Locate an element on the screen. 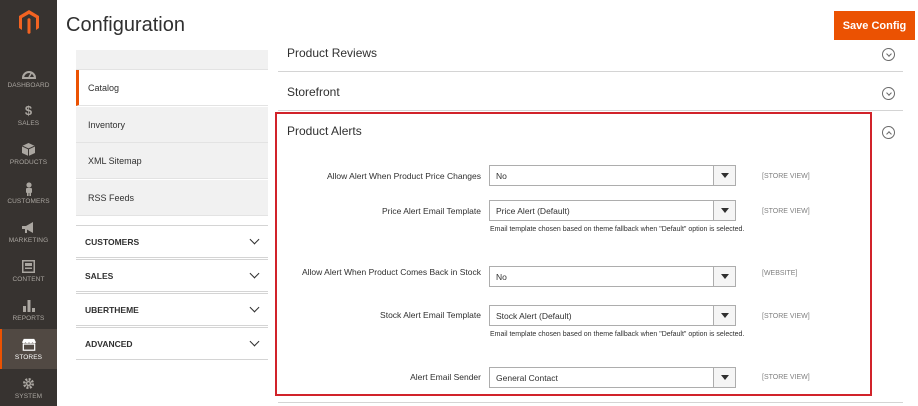 The height and width of the screenshot is (406, 918). nav-stores: STORES is located at coordinates (28, 349).